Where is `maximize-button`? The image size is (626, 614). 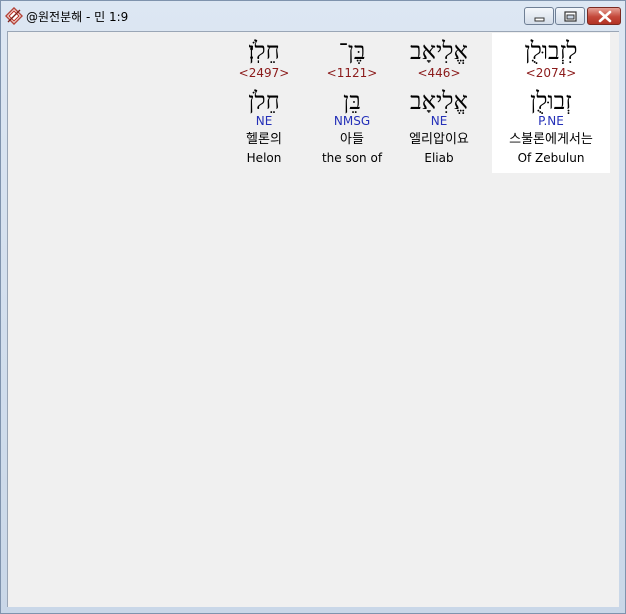 maximize-button is located at coordinates (570, 16).